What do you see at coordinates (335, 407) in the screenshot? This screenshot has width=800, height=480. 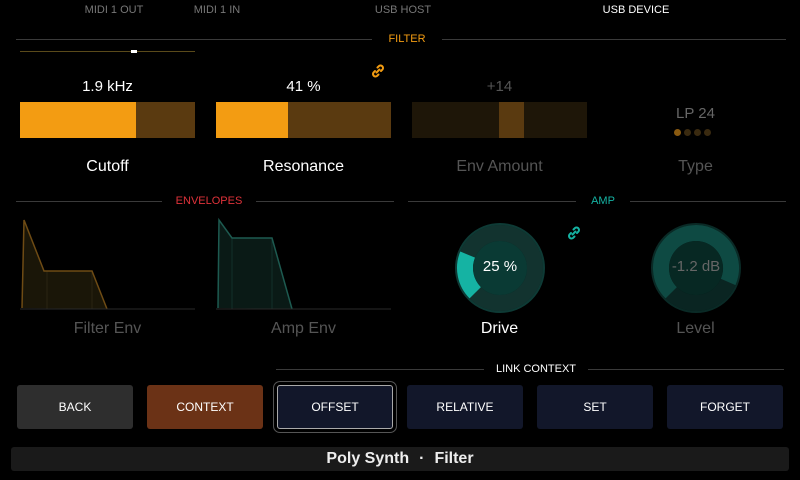 I see `offset-button: OFFSET` at bounding box center [335, 407].